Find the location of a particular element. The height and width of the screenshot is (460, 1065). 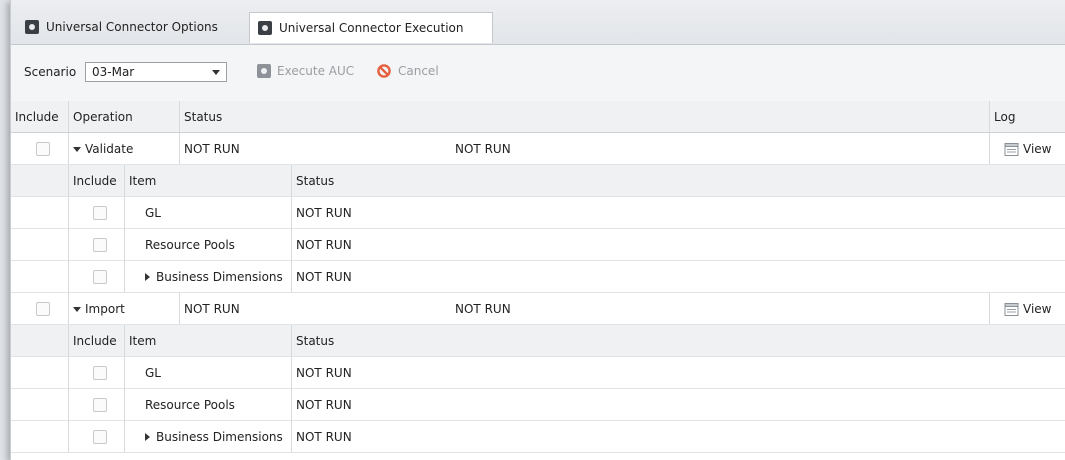

operation-name: Import is located at coordinates (105, 309).